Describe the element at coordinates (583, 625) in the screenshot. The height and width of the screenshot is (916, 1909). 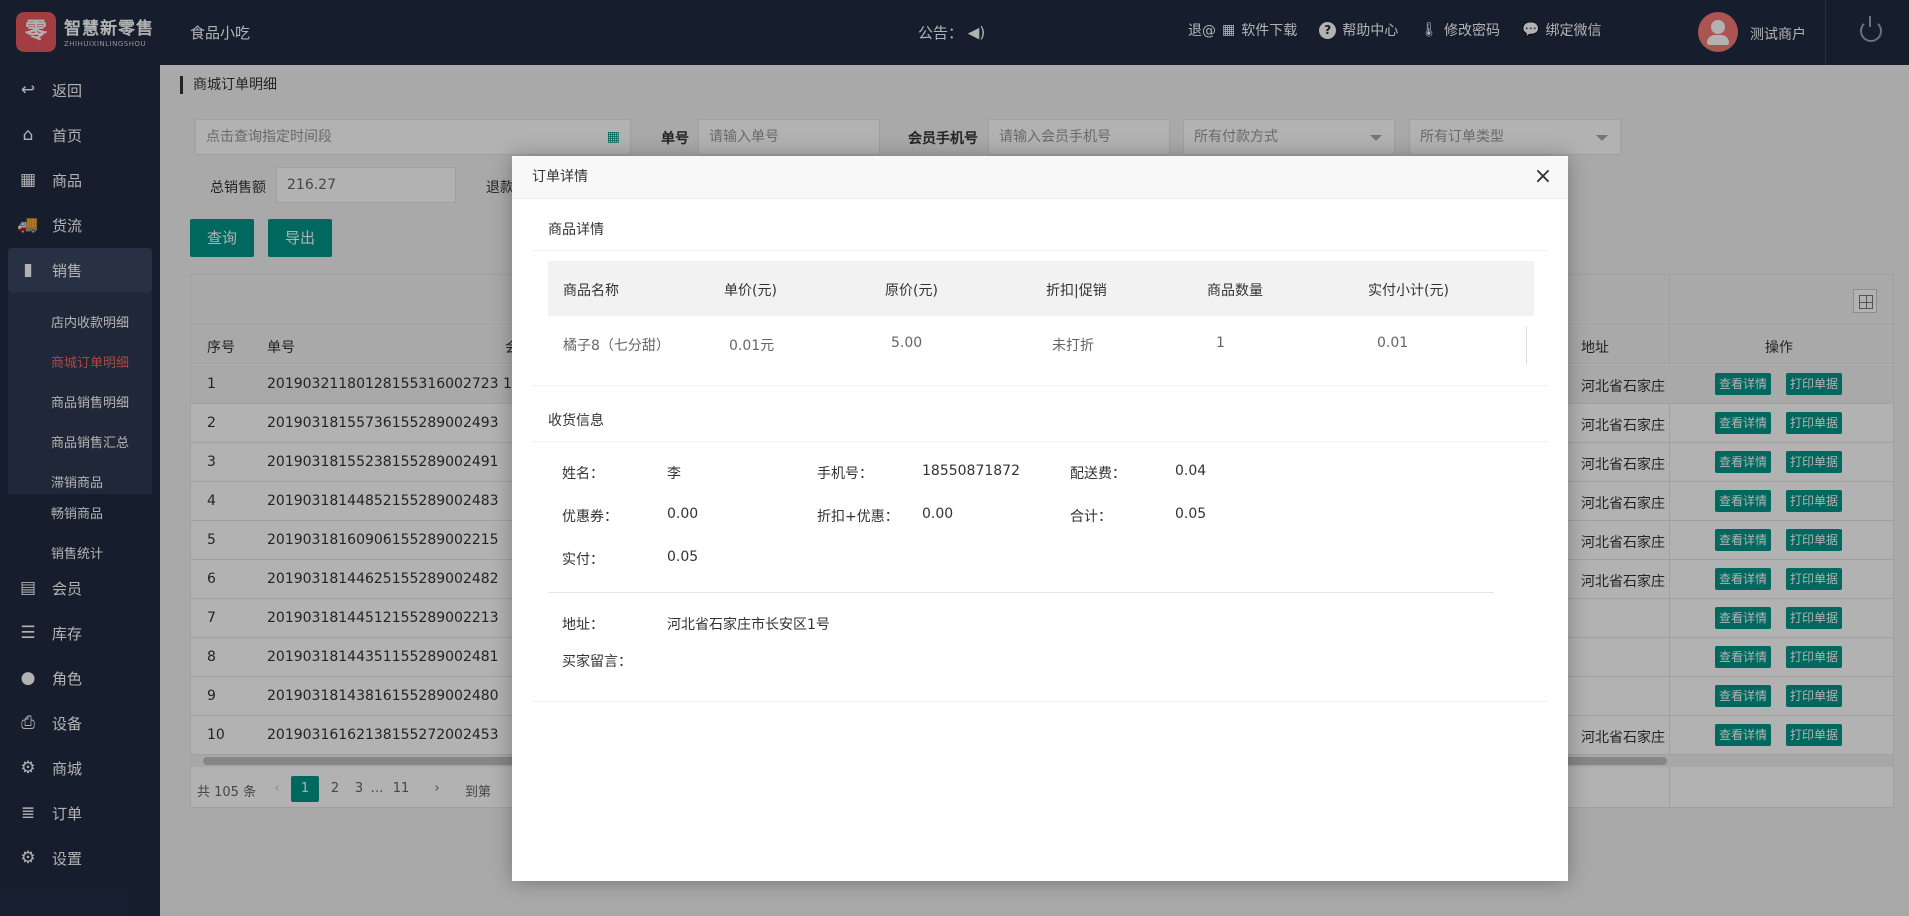
I see `address-label: 地址：` at that location.